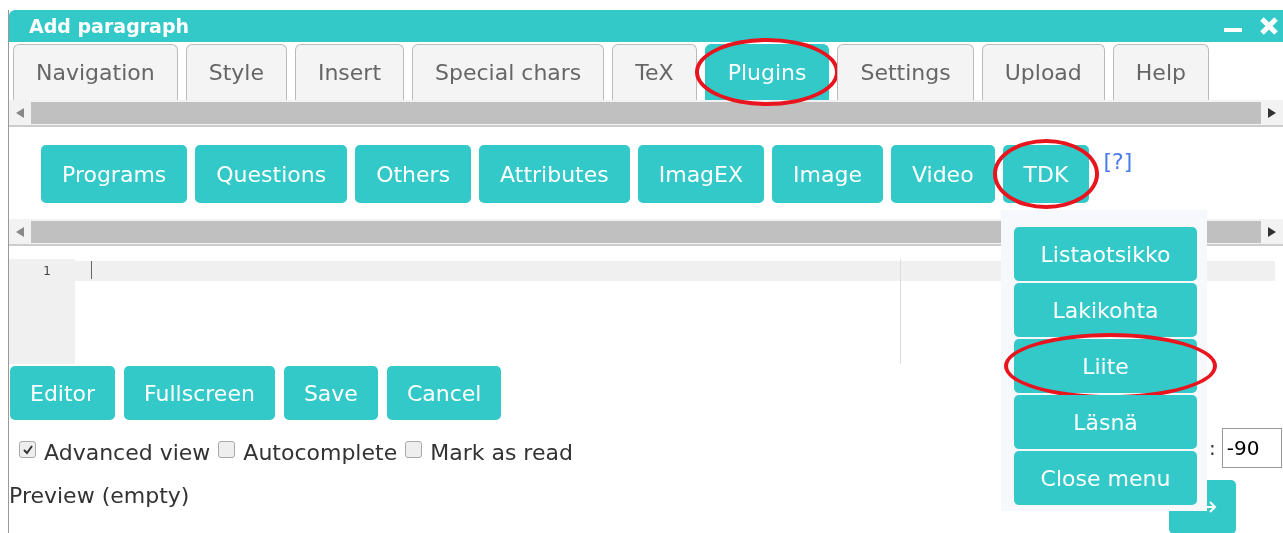 The height and width of the screenshot is (533, 1283). Describe the element at coordinates (349, 72) in the screenshot. I see `tab: Insert` at that location.